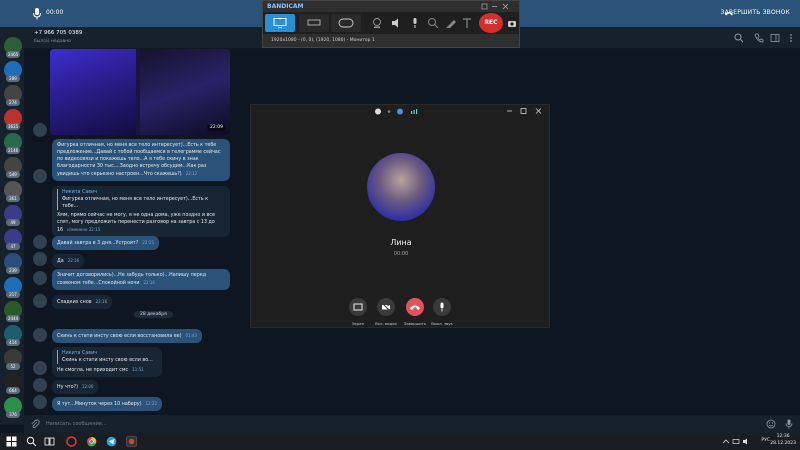 The height and width of the screenshot is (450, 800). Describe the element at coordinates (191, 173) in the screenshot. I see `message-time: 22:12` at that location.